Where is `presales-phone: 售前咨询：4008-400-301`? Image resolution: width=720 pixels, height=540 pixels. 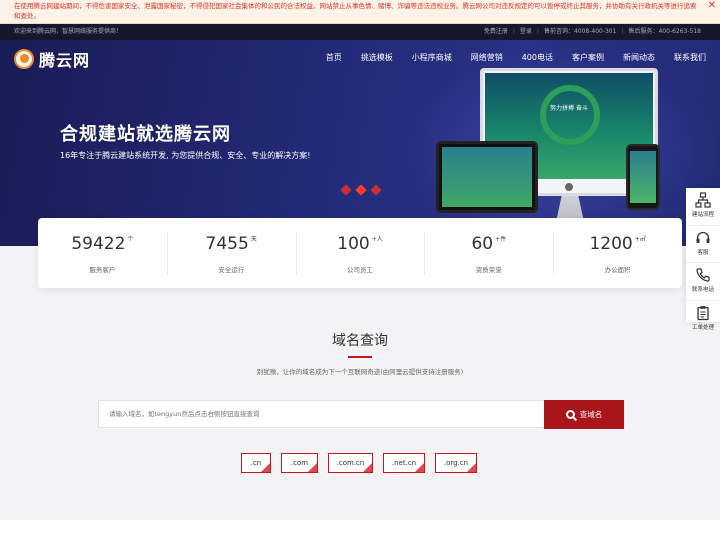 presales-phone: 售前咨询：4008-400-301 is located at coordinates (580, 31).